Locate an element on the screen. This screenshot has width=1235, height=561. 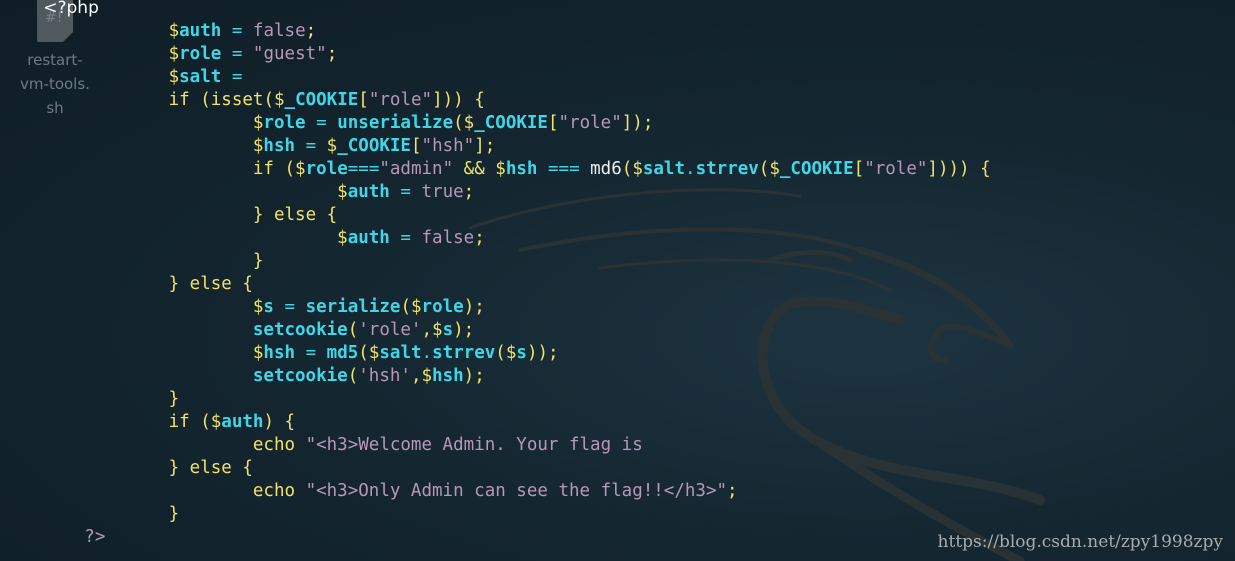
code-line: setcookie('role',$s); is located at coordinates (363, 330).